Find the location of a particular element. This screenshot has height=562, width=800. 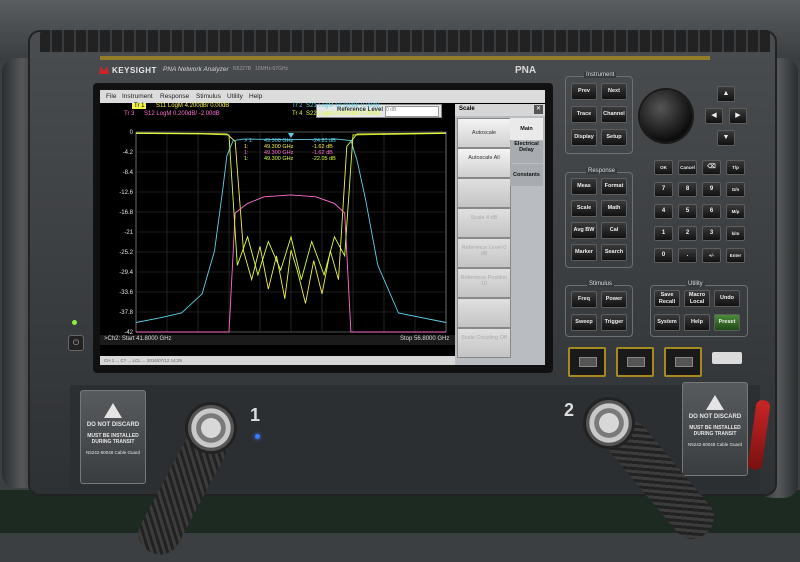

y-tick-label: -4.2 is located at coordinates (128, 153).